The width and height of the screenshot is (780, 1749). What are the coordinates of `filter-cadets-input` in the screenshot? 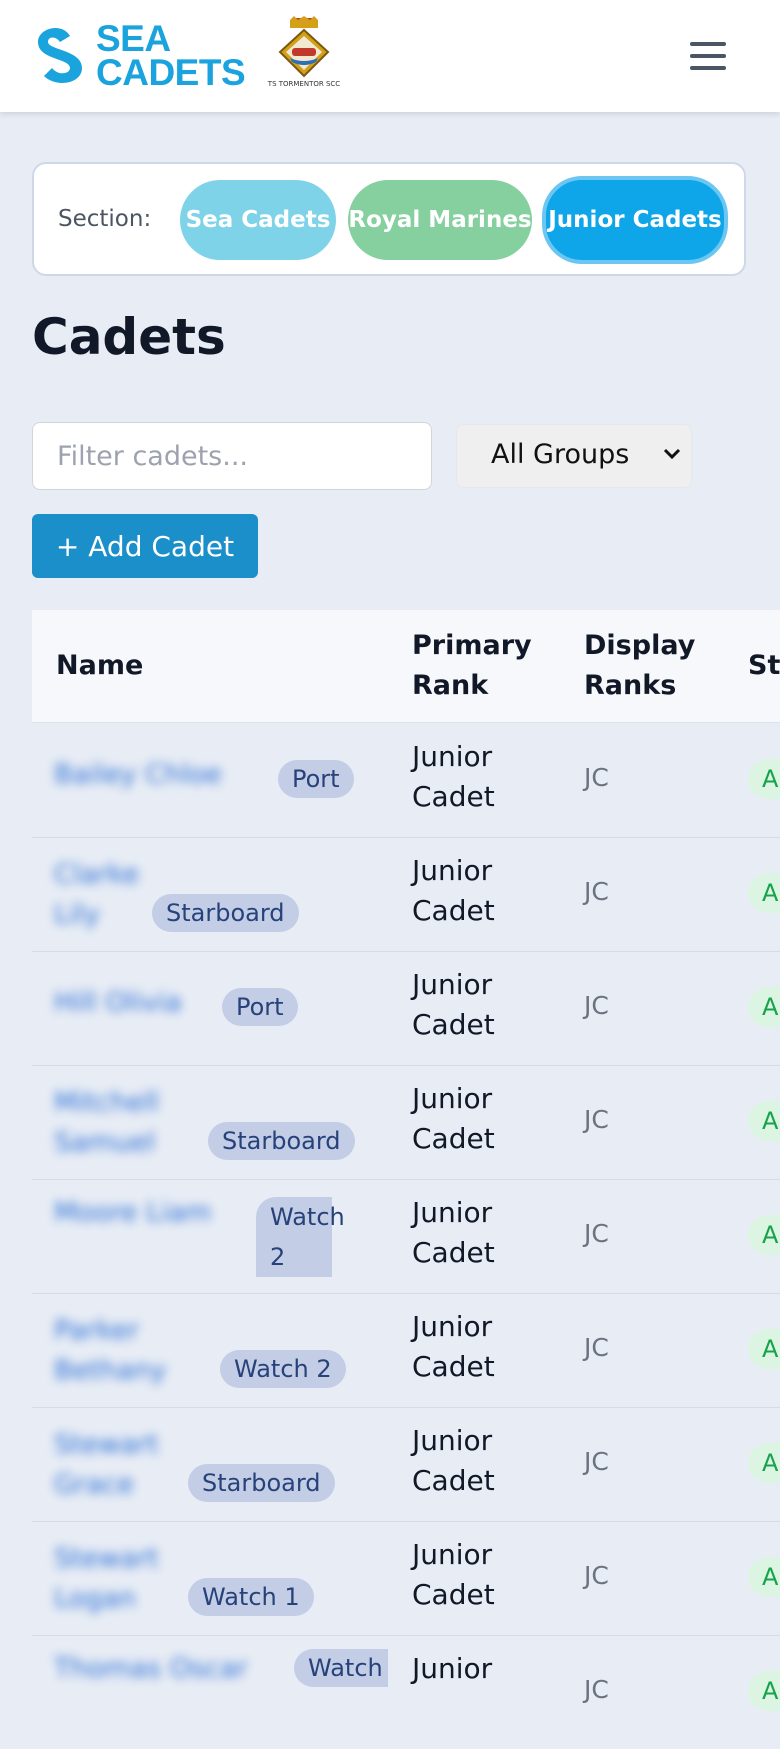 It's located at (232, 456).